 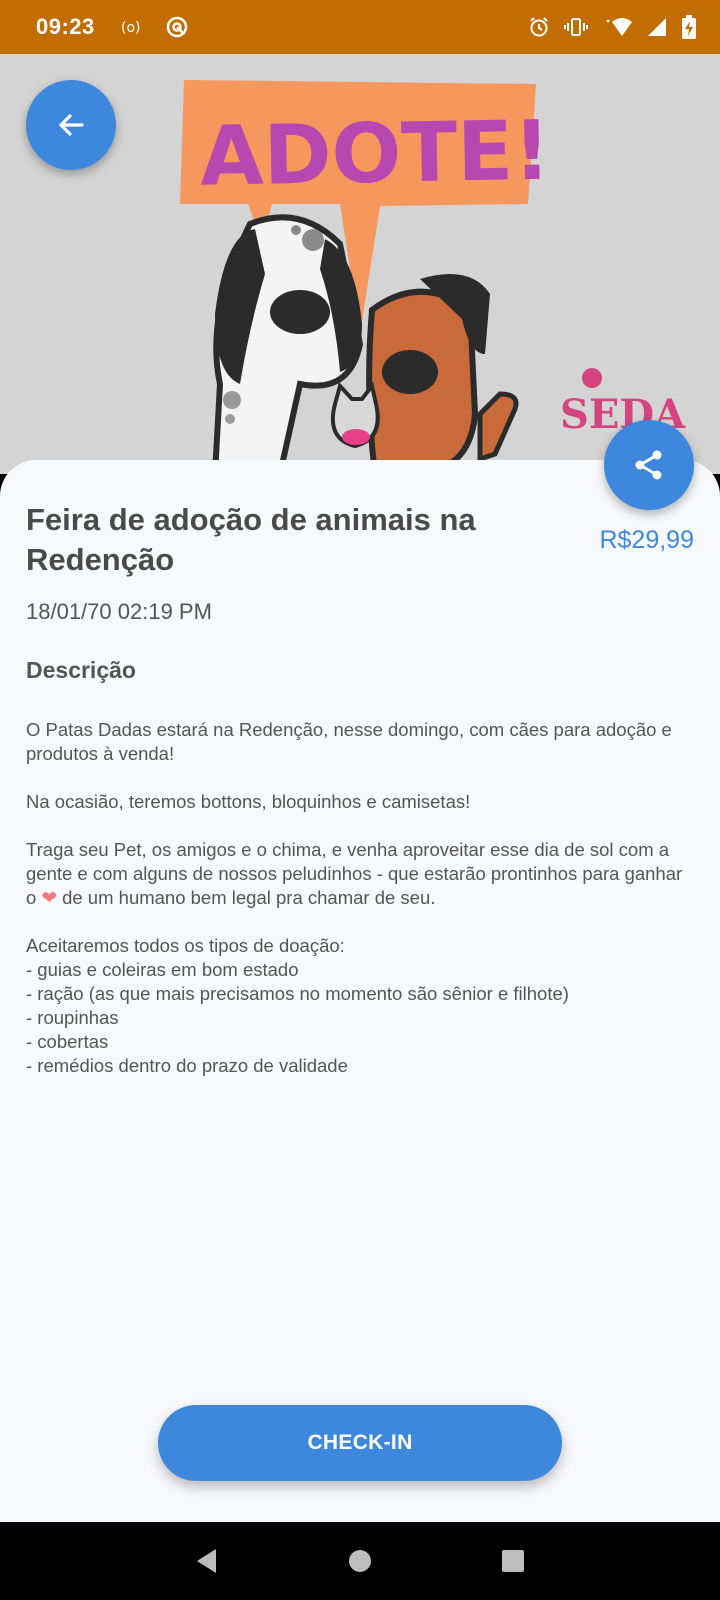 I want to click on broadcast-icon: (o), so click(x=134, y=27).